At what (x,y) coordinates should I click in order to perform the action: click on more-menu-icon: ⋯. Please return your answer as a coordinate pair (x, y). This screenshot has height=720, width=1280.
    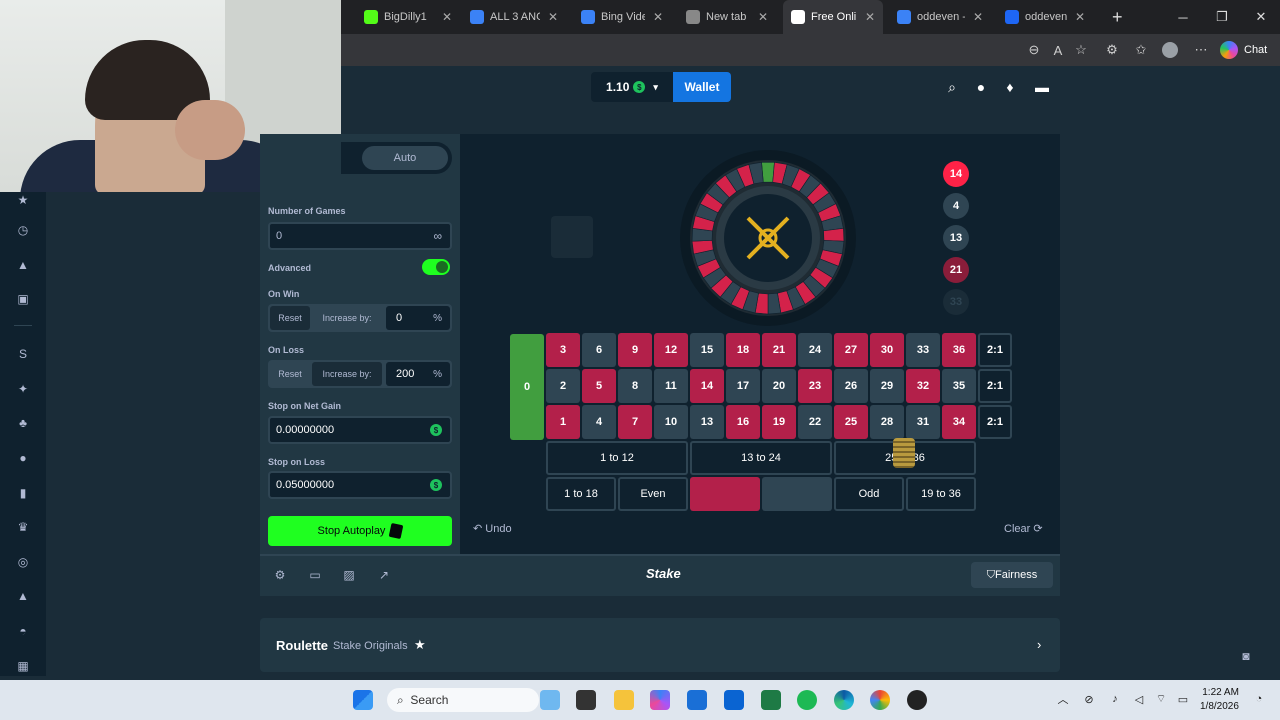
    Looking at the image, I should click on (1201, 50).